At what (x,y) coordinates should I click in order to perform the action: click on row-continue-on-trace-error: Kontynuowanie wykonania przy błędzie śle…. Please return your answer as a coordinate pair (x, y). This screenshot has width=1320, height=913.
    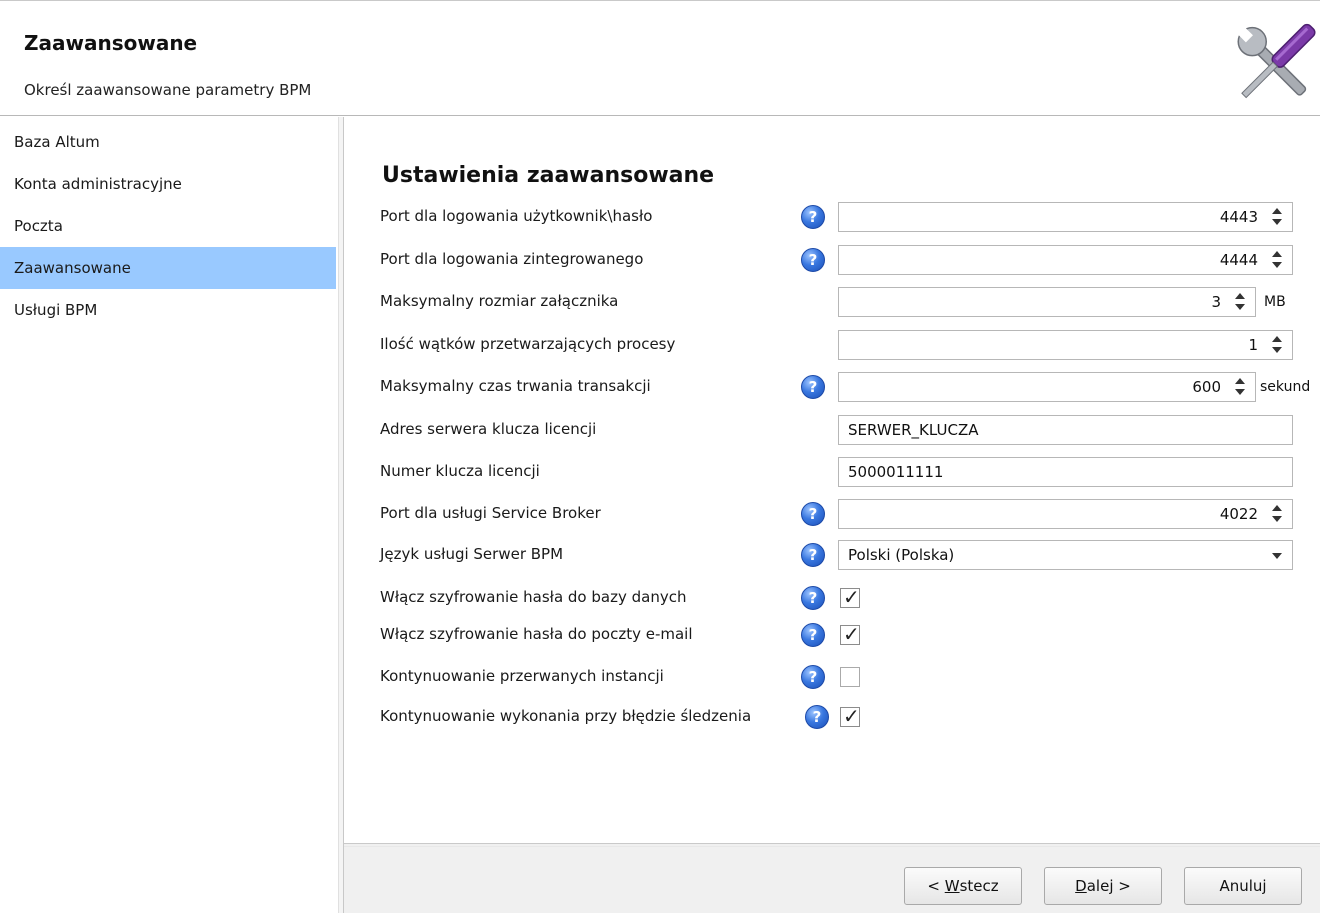
    Looking at the image, I should click on (832, 717).